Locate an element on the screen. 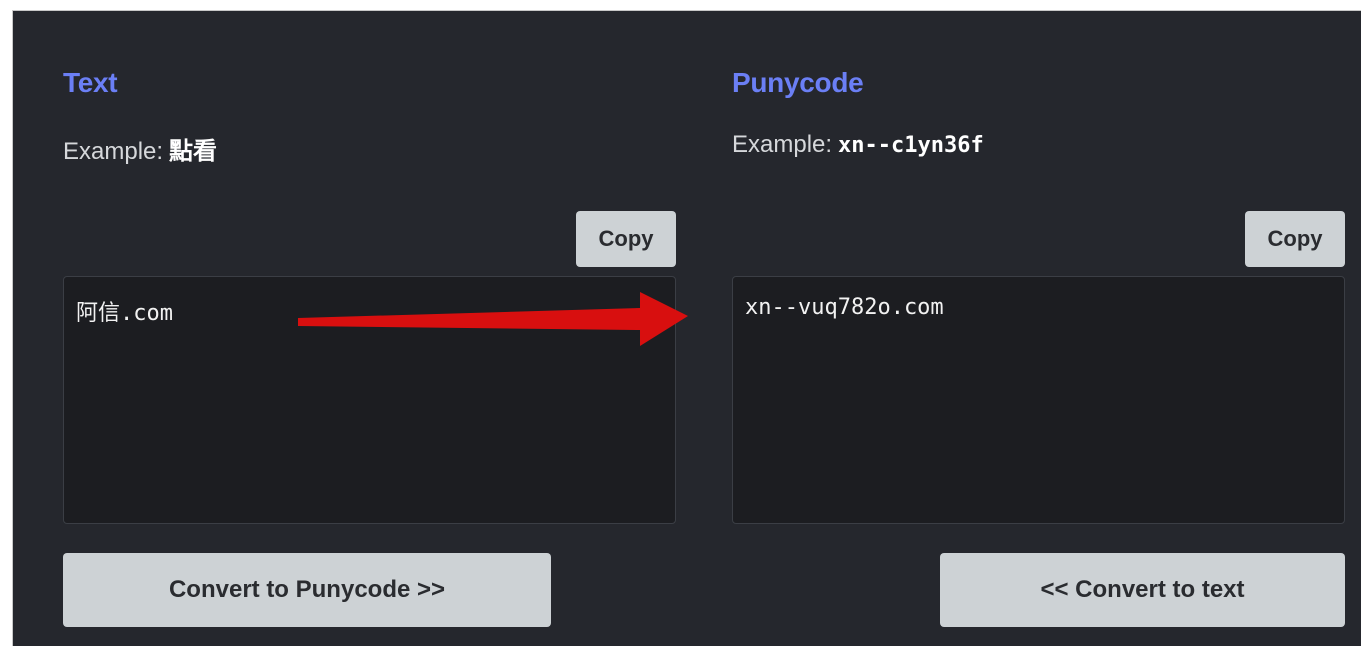  punycode-heading: Punycode is located at coordinates (798, 82).